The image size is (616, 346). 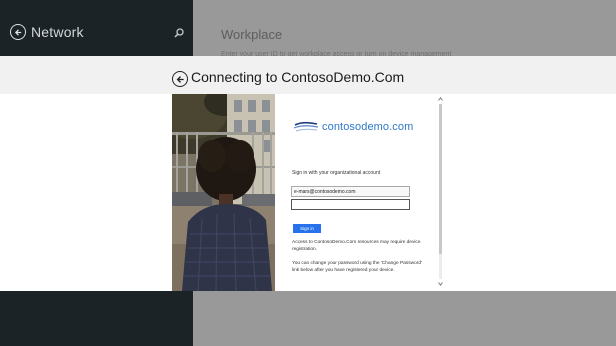 I want to click on nav-header: Network, so click(x=47, y=32).